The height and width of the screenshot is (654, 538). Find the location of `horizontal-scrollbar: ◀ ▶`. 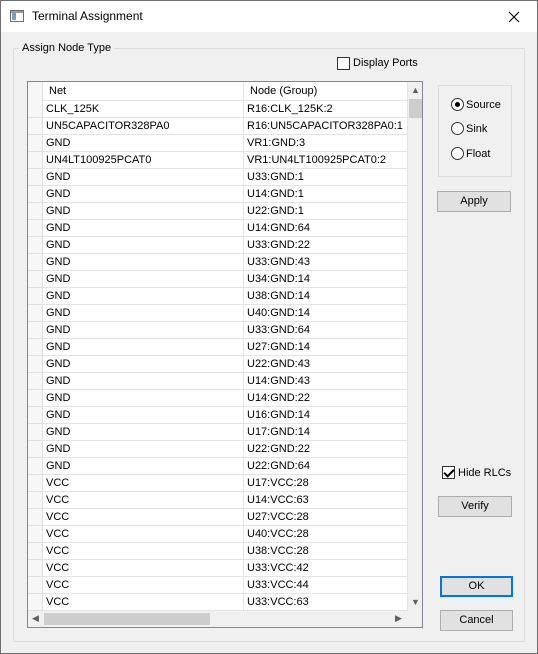

horizontal-scrollbar: ◀ ▶ is located at coordinates (218, 619).